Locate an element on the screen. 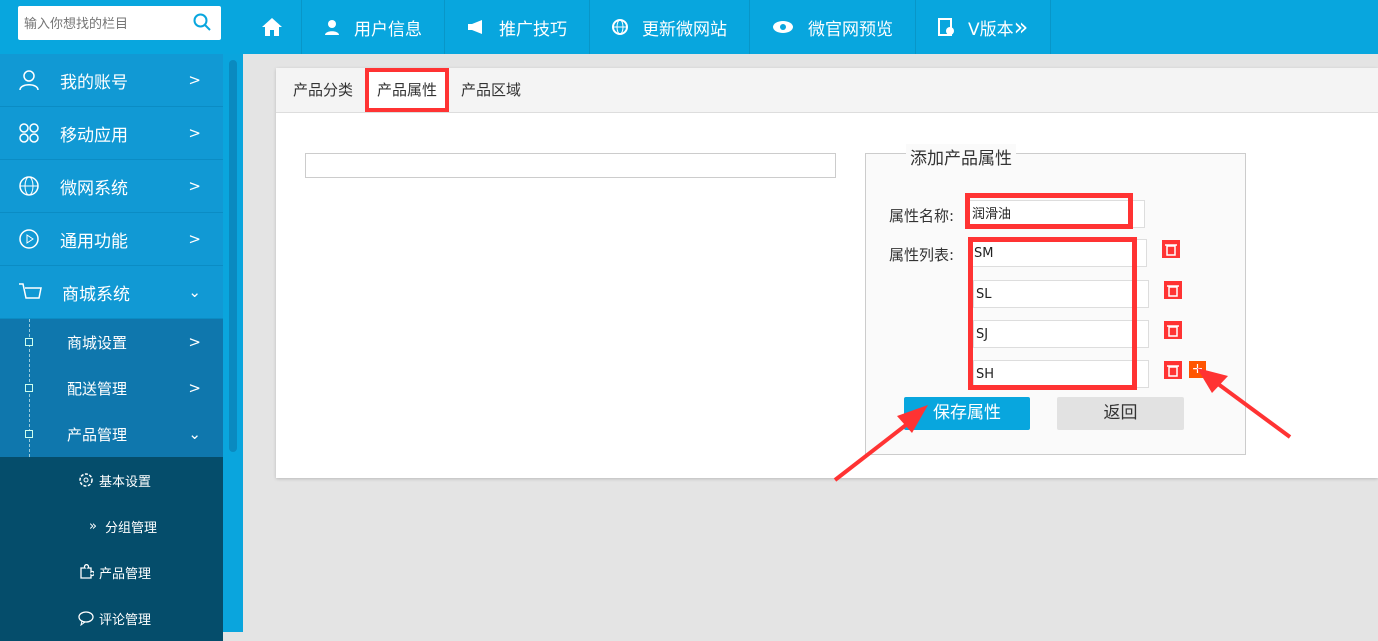 This screenshot has height=641, width=1378. submenu-label: 配送管理 is located at coordinates (97, 388).